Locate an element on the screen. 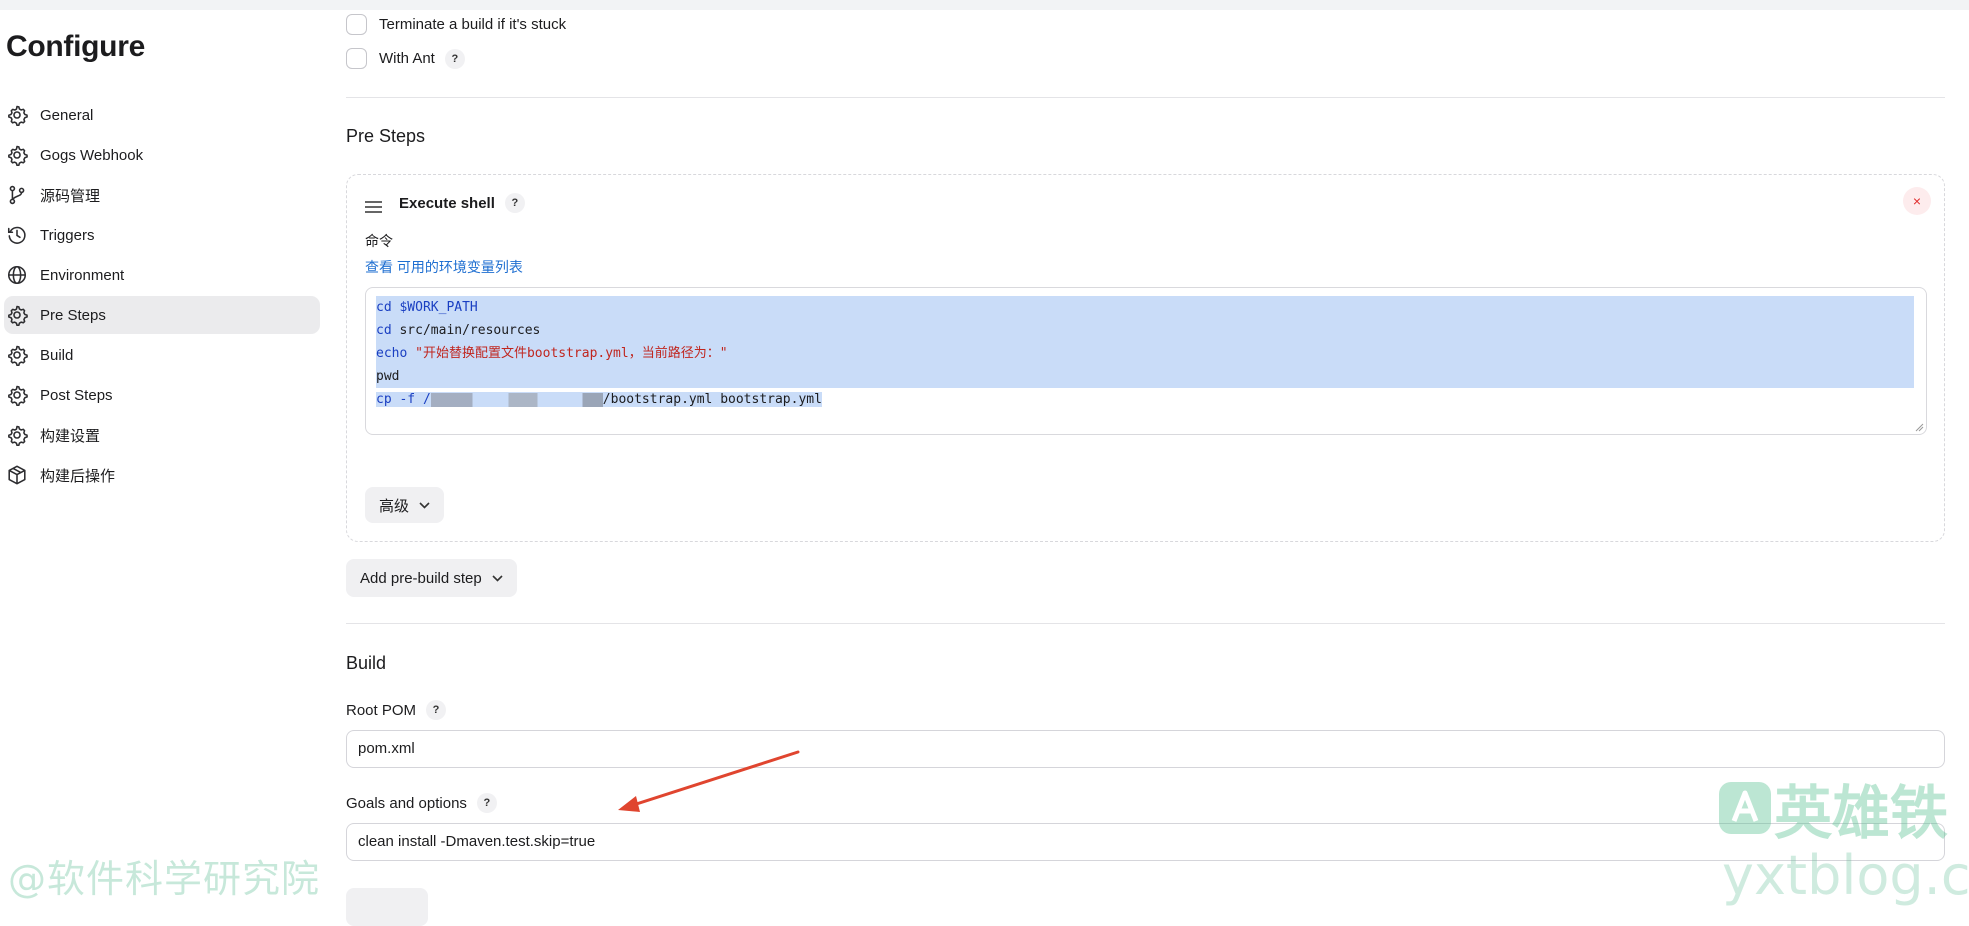 The image size is (1969, 926). sidebar-item-label: Pre Steps is located at coordinates (73, 315).